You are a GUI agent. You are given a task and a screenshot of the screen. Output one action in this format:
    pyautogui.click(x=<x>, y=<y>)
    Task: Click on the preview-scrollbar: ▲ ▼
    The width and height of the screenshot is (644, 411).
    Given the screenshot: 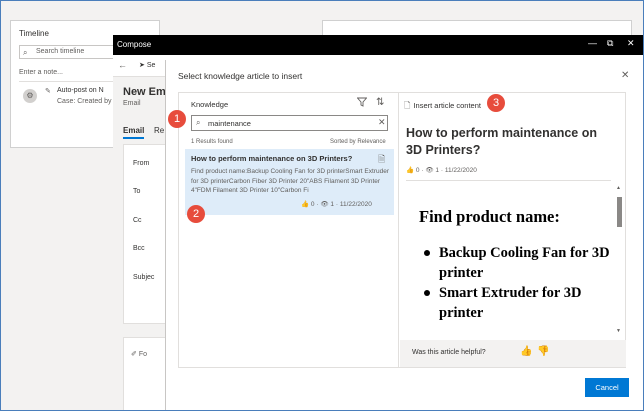 What is the action you would take?
    pyautogui.click(x=619, y=261)
    